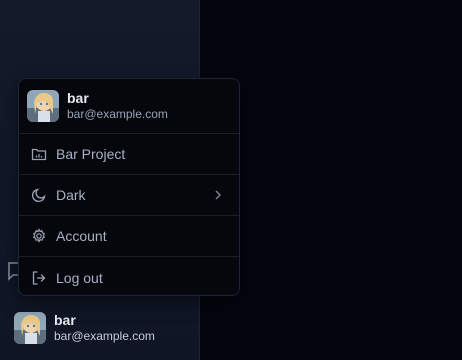 The width and height of the screenshot is (462, 360). I want to click on menu-item-theme: Dark, so click(129, 195).